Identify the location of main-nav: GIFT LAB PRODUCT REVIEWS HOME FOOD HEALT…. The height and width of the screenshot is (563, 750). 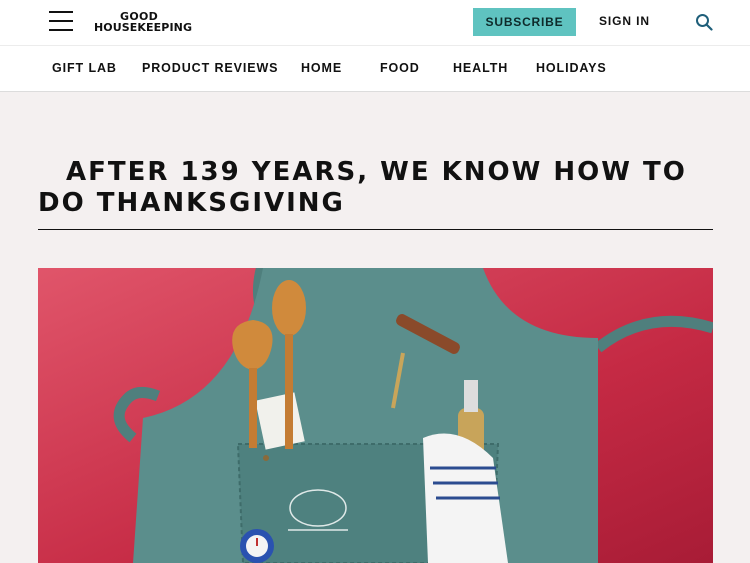
(375, 68).